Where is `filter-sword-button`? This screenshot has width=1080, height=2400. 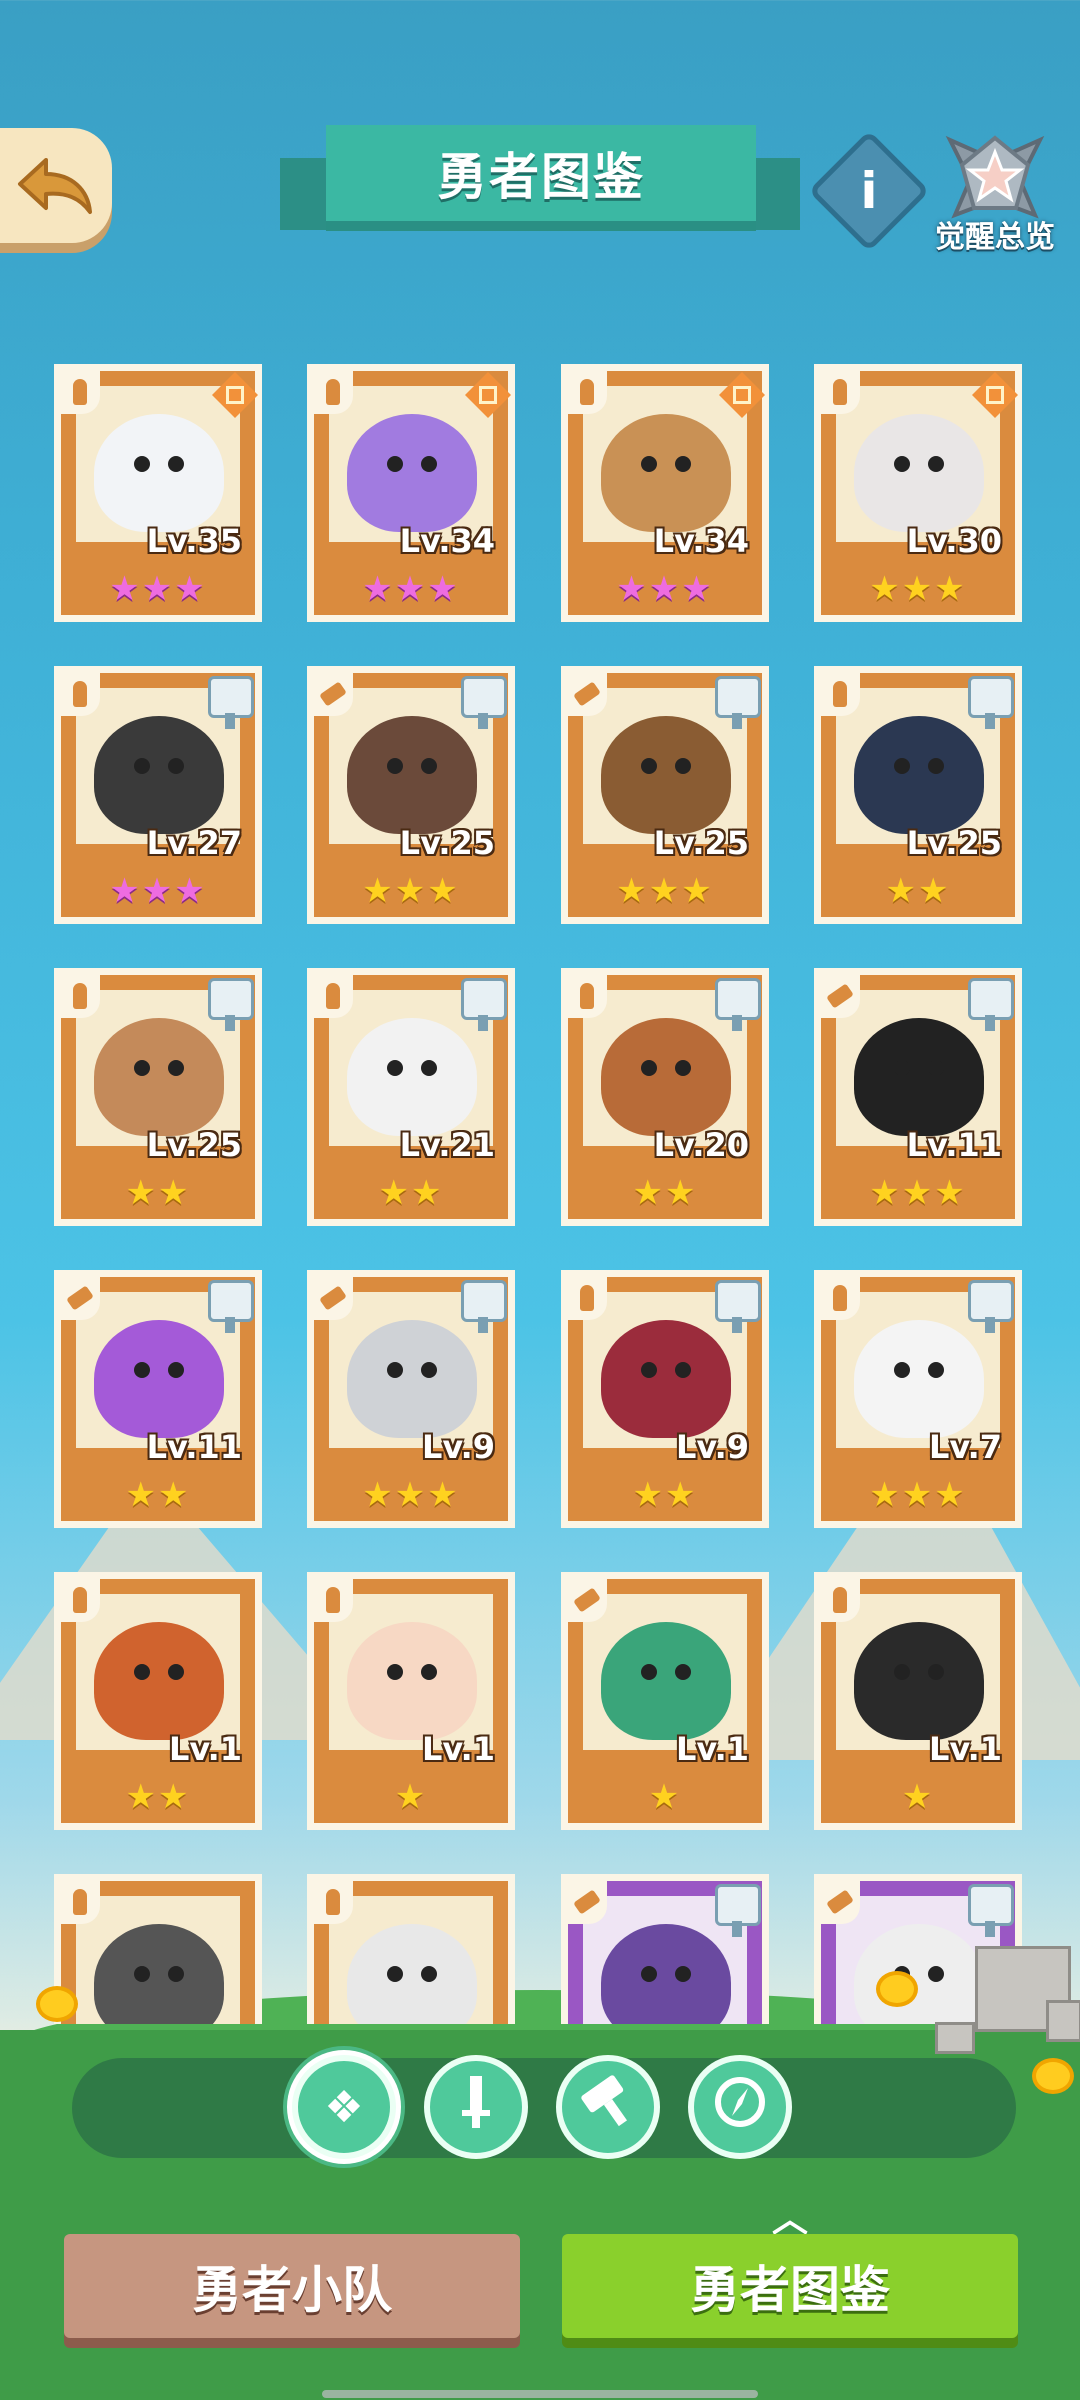 filter-sword-button is located at coordinates (476, 2107).